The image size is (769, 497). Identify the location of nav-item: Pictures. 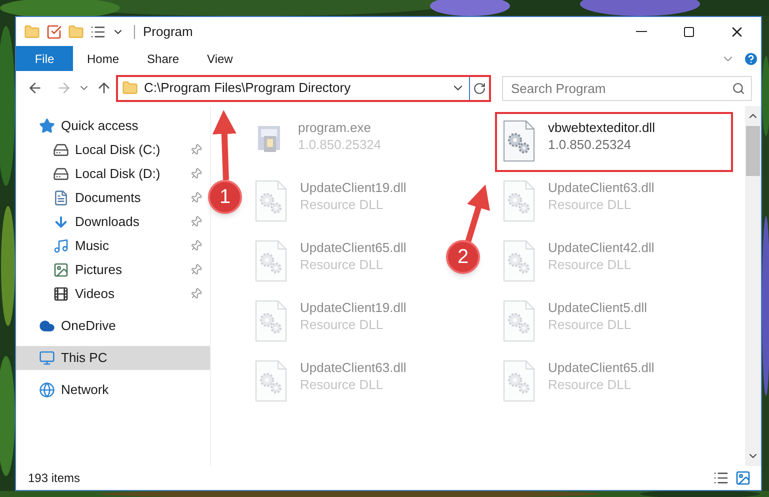
(113, 270).